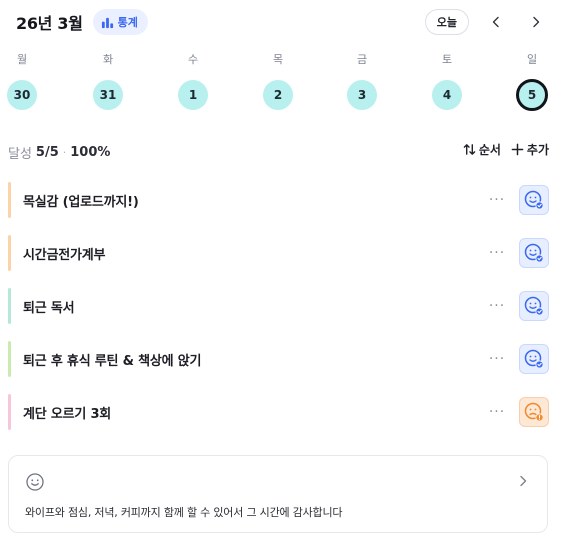  Describe the element at coordinates (469, 149) in the screenshot. I see `sort-arrows-icon` at that location.